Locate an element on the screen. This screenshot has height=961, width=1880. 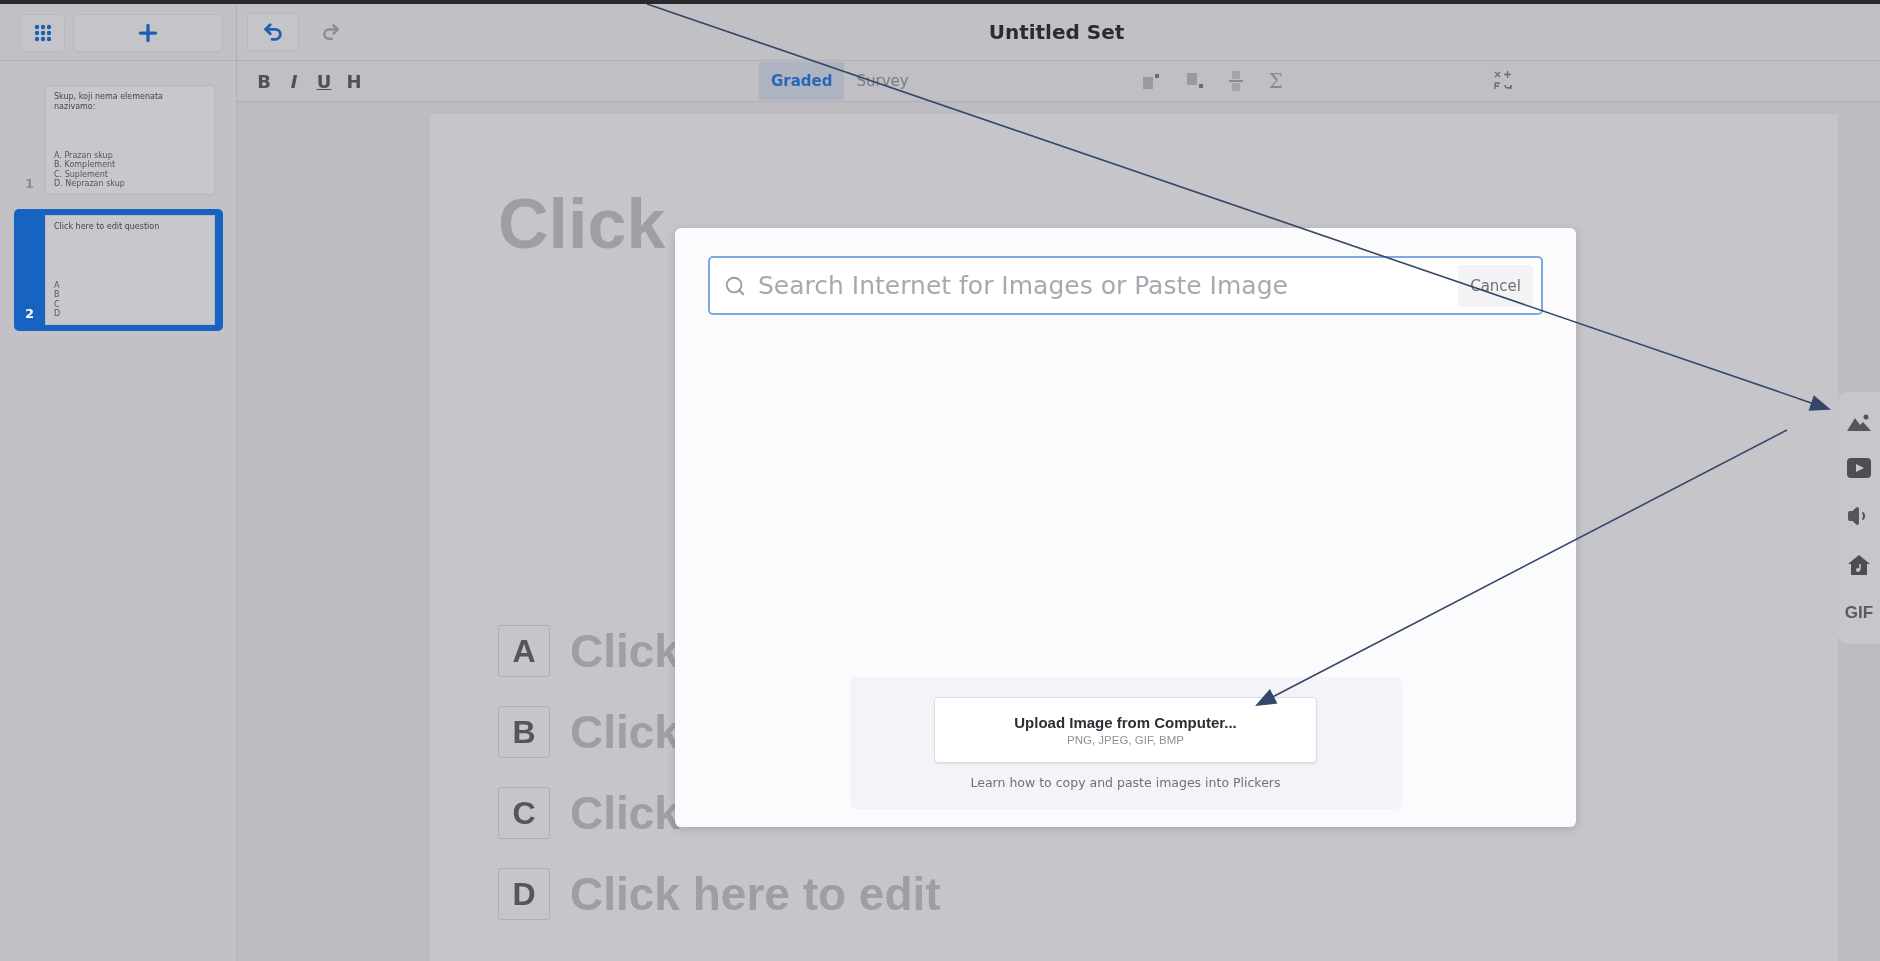
video-button is located at coordinates (1859, 467).